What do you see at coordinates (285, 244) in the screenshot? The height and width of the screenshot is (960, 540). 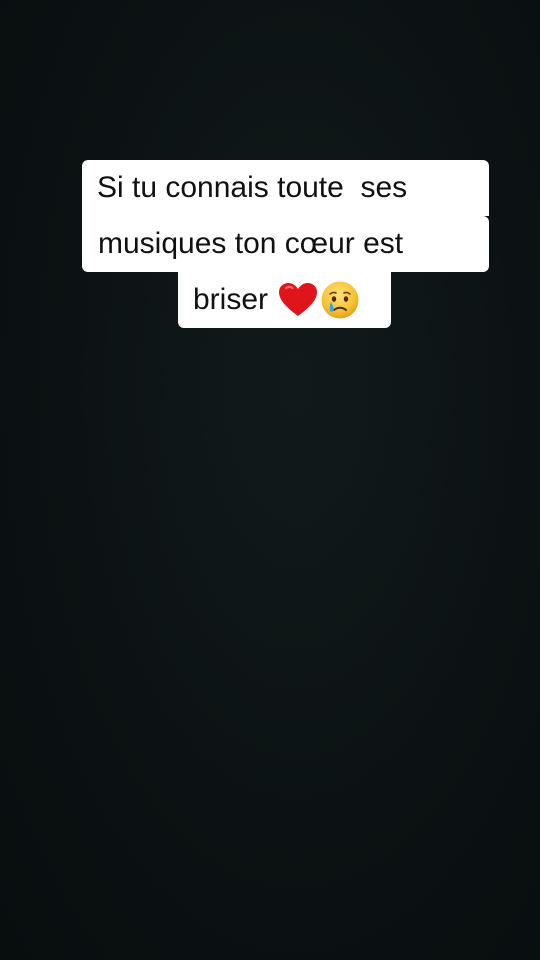 I see `caption-line-2: musiques ton cœur est` at bounding box center [285, 244].